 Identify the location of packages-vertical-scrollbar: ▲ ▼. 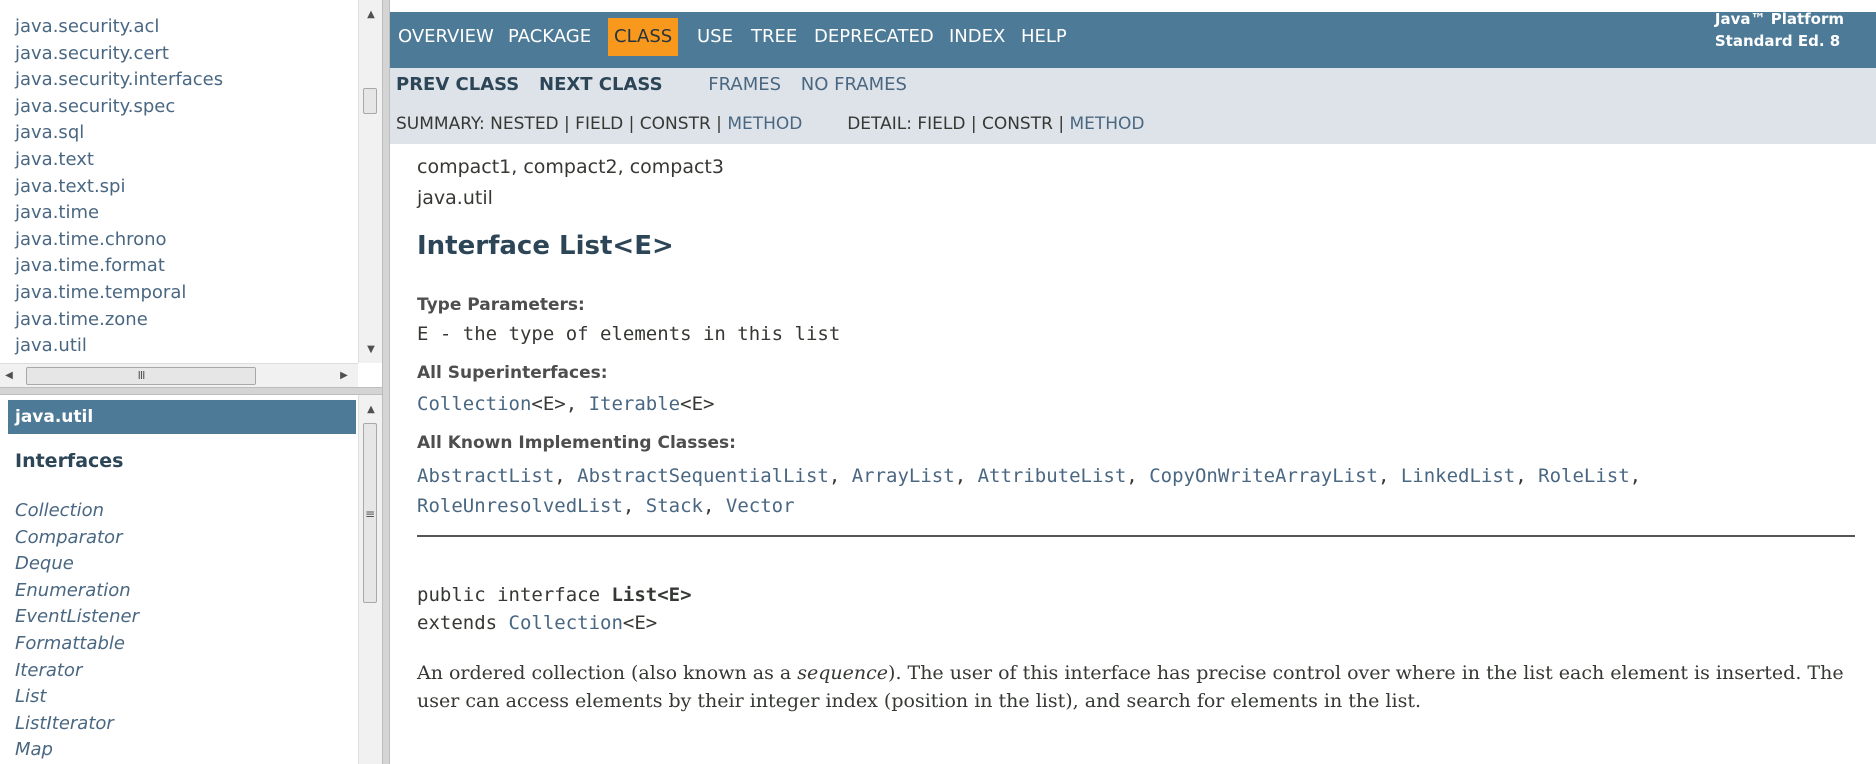
(370, 181).